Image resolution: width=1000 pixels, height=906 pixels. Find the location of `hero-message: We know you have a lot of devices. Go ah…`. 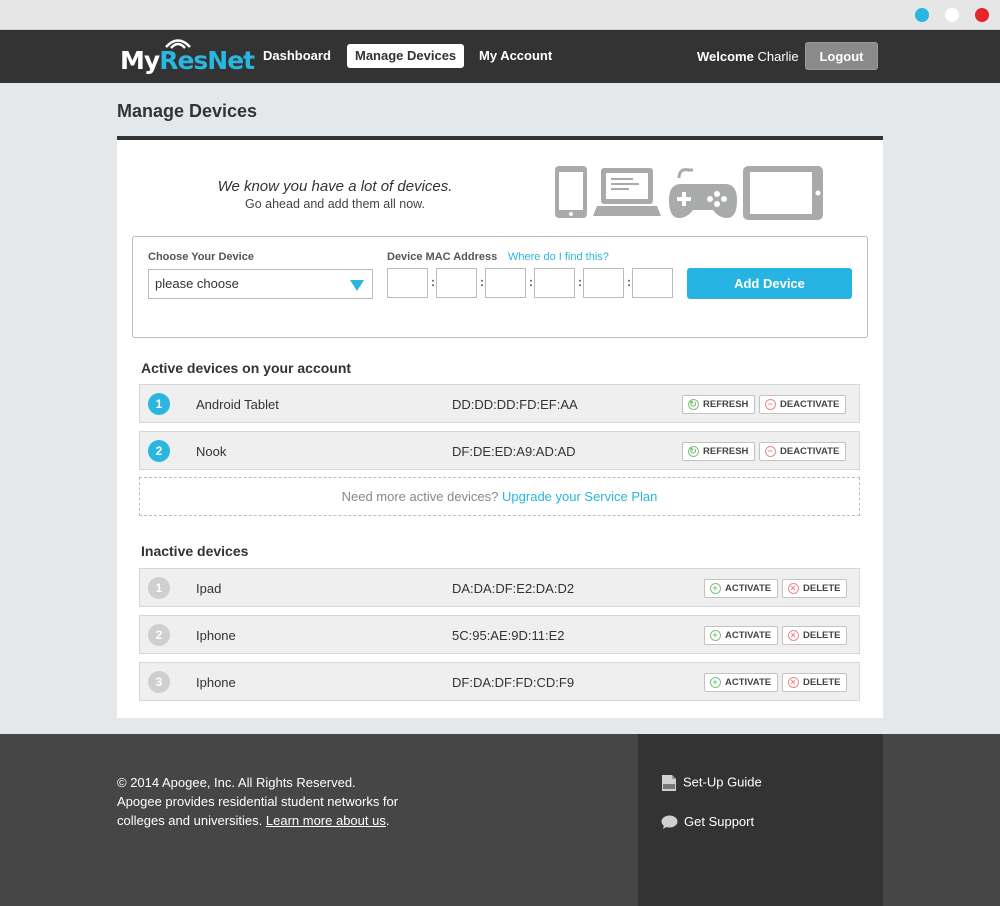

hero-message: We know you have a lot of devices. Go ah… is located at coordinates (335, 194).